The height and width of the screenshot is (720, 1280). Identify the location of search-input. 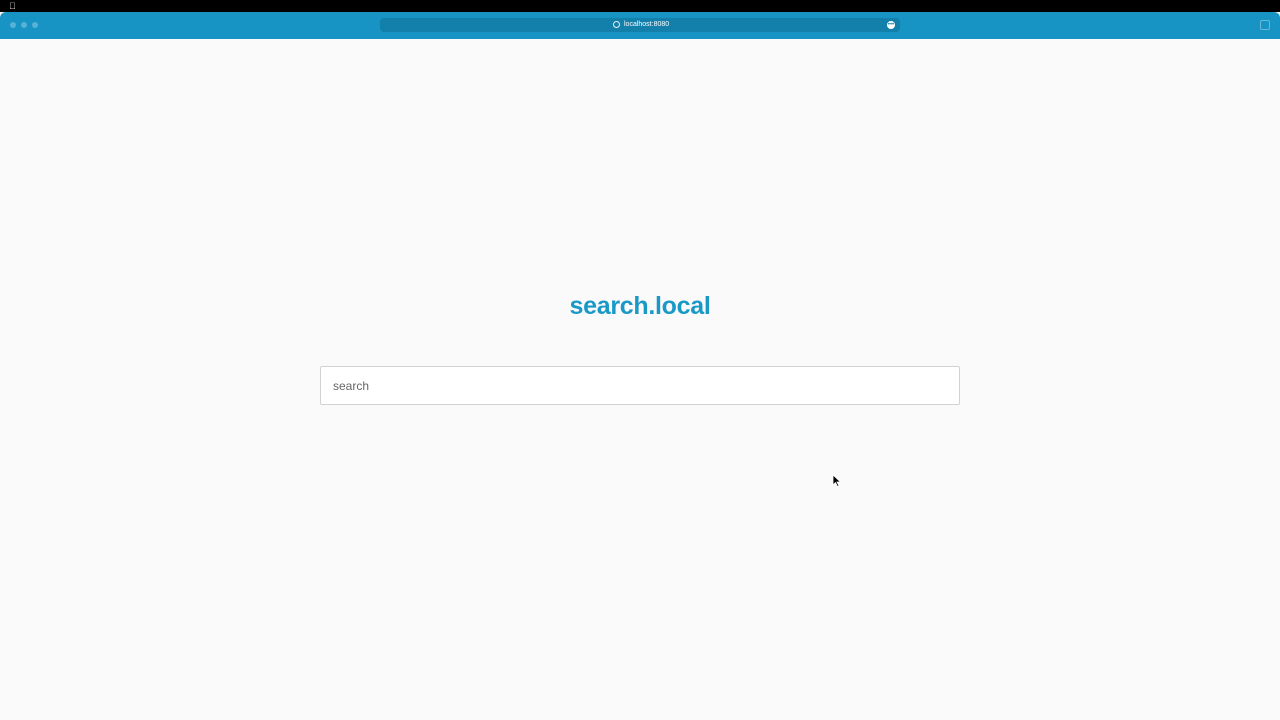
(640, 385).